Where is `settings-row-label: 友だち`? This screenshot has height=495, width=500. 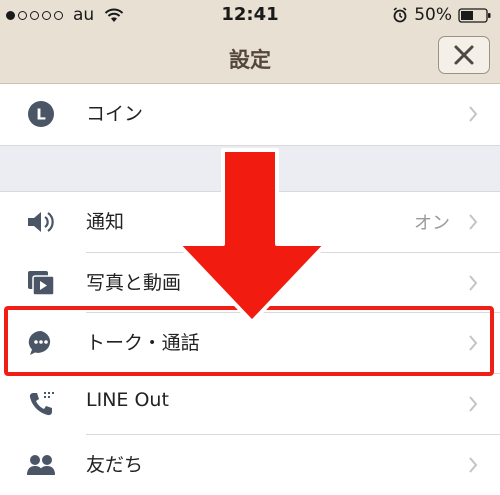 settings-row-label: 友だち is located at coordinates (115, 465).